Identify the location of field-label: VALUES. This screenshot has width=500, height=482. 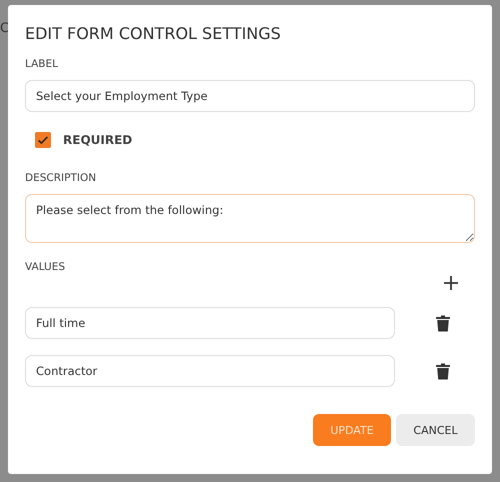
(45, 267).